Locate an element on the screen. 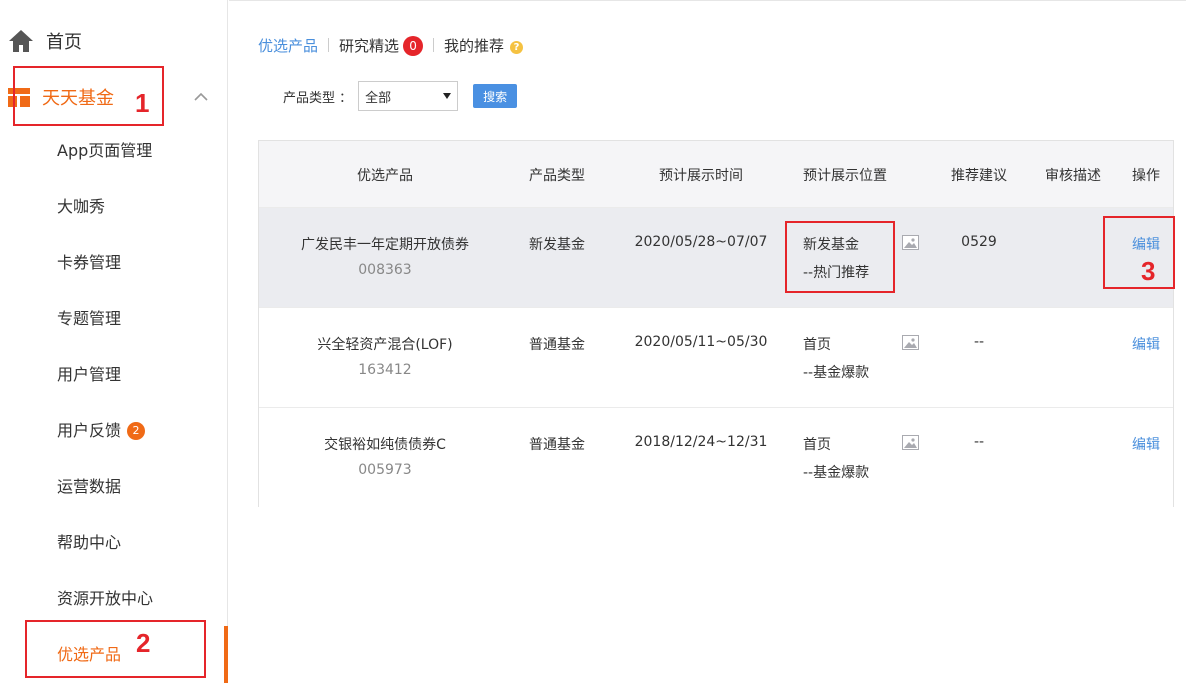  sidebar-item-feedback-label: 用户反馈 is located at coordinates (89, 430).